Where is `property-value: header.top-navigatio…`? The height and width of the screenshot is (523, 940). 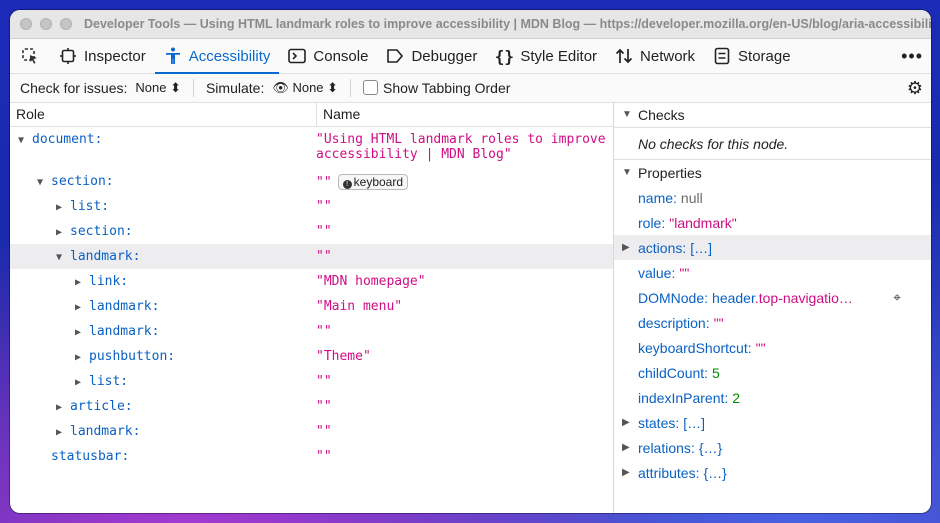
property-value: header.top-navigatio… is located at coordinates (782, 298).